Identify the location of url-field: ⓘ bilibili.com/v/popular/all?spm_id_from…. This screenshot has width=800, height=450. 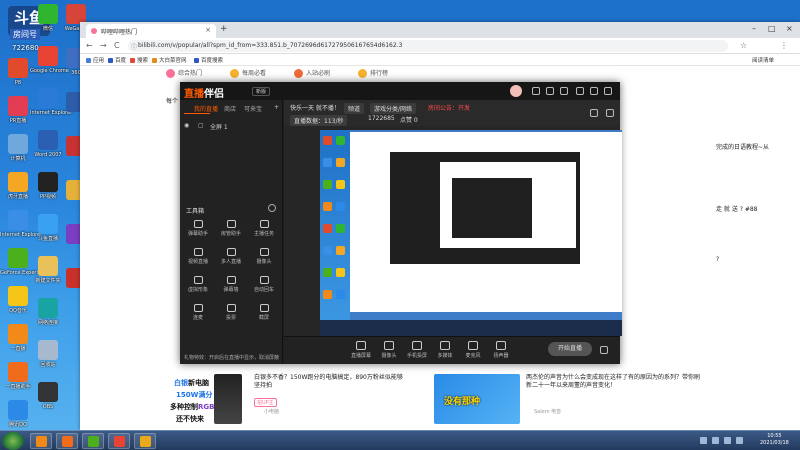
(428, 46).